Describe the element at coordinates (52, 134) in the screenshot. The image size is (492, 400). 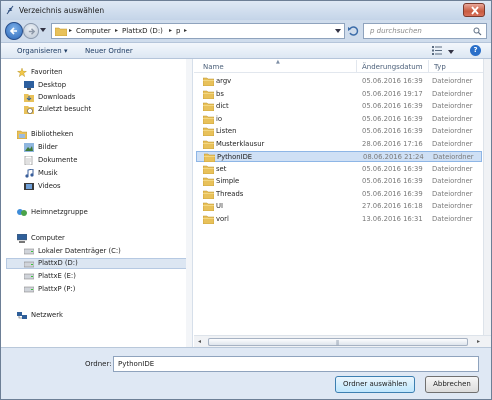
I see `sidebar-item-label: Bibliotheken` at that location.